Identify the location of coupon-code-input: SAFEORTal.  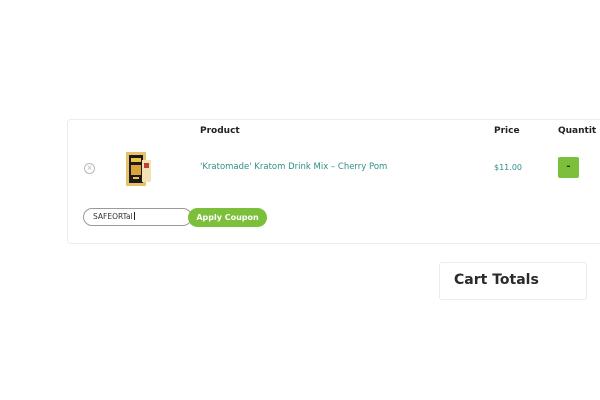
(137, 217).